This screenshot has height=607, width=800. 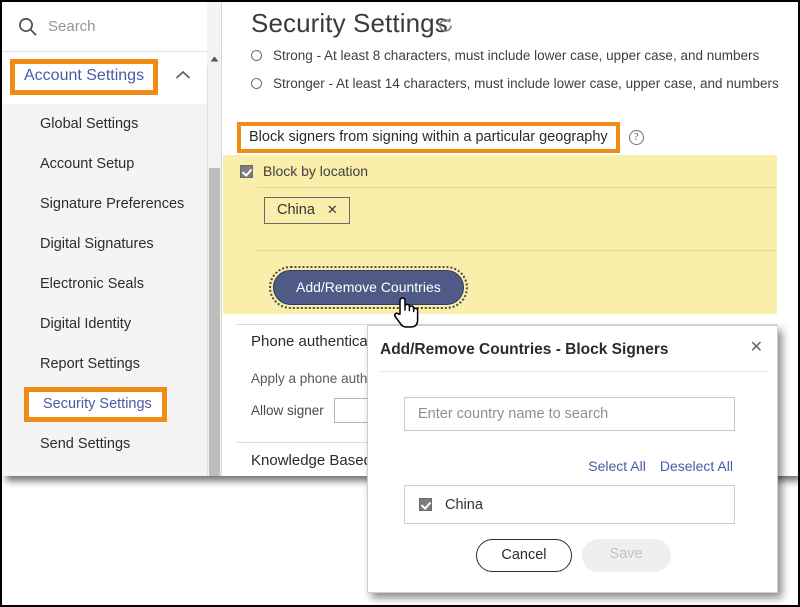 I want to click on cancel-button: Cancel, so click(x=524, y=555).